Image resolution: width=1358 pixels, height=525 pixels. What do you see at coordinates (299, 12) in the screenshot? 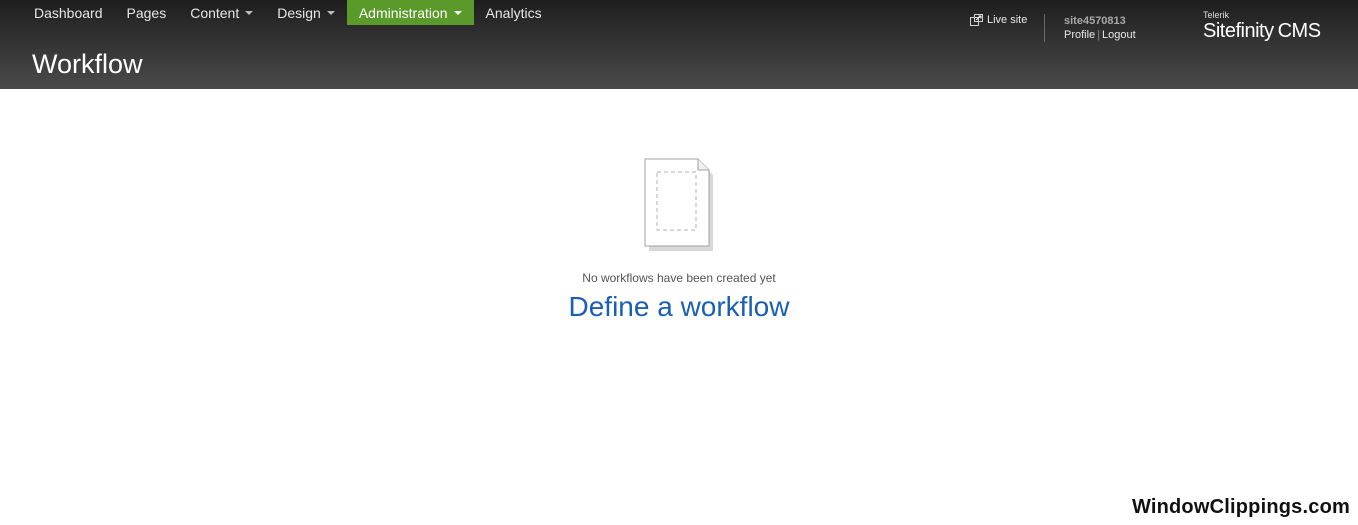
I see `nav-design-label: Design` at bounding box center [299, 12].